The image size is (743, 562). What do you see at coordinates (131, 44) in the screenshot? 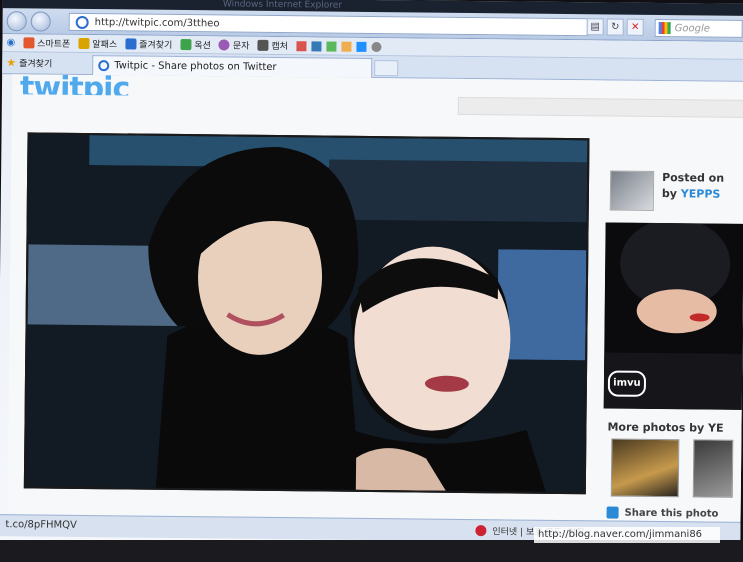
I see `star-icon` at bounding box center [131, 44].